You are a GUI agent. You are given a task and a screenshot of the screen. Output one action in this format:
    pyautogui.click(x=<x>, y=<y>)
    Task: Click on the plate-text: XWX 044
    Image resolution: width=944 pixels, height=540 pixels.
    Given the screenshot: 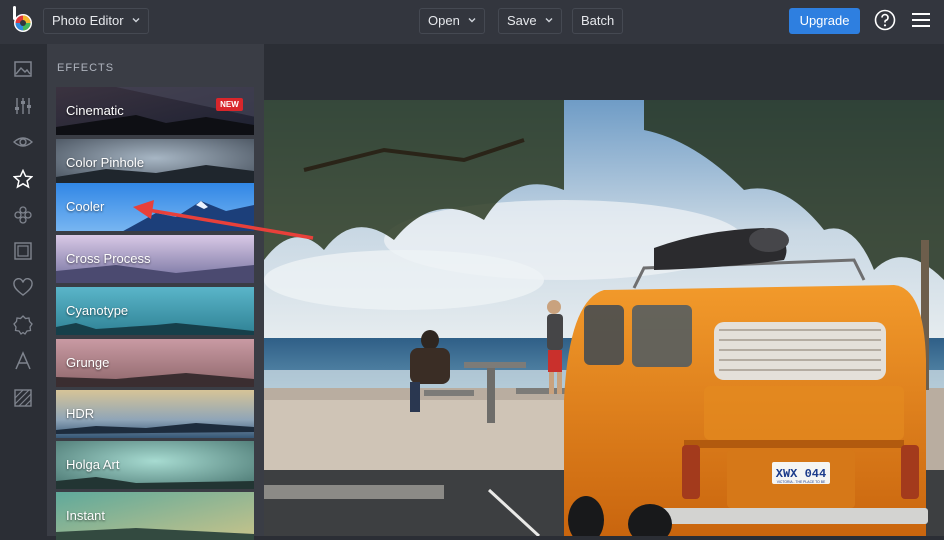 What is the action you would take?
    pyautogui.click(x=801, y=474)
    